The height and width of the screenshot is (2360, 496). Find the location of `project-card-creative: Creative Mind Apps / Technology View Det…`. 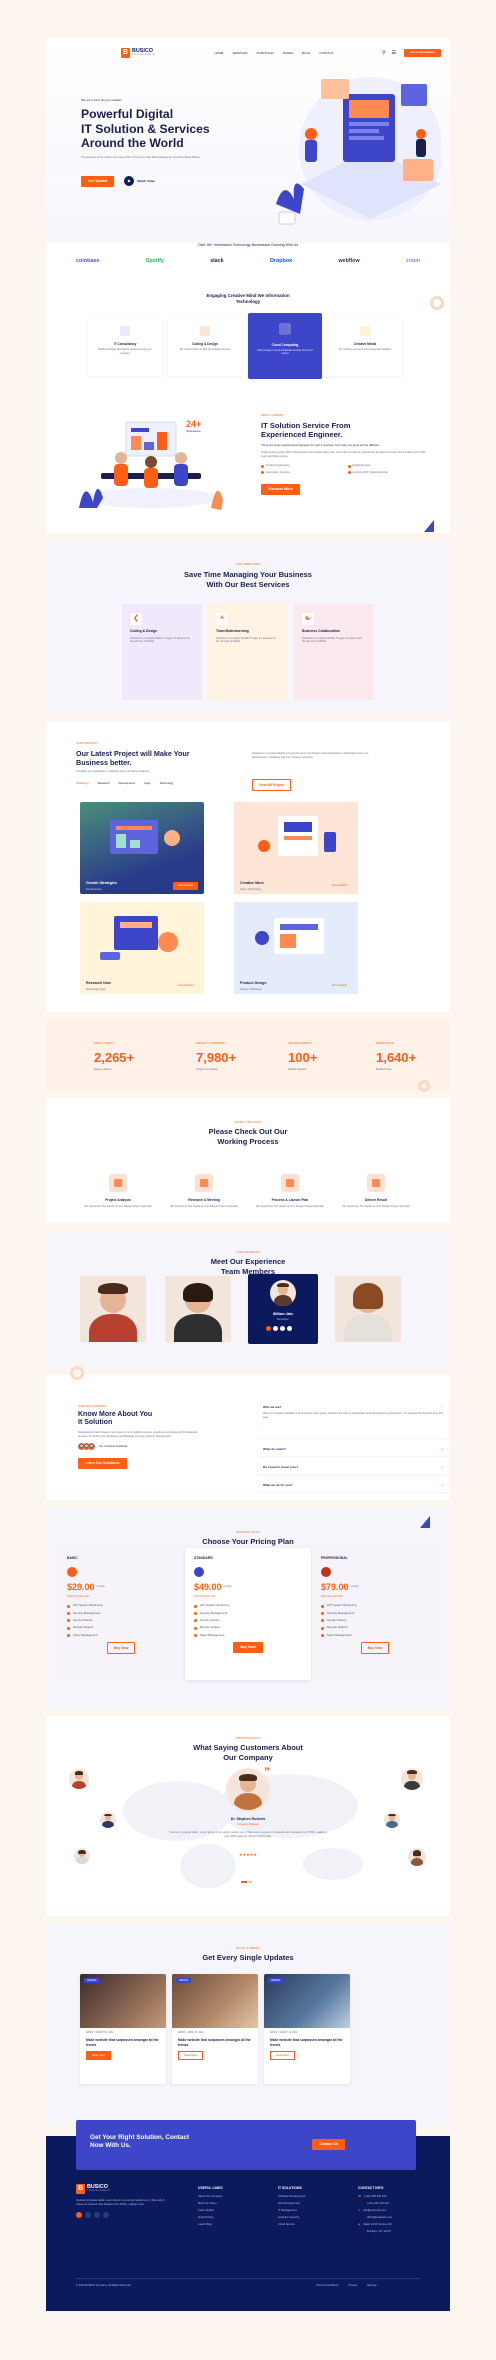

project-card-creative: Creative Mind Apps / Technology View Det… is located at coordinates (296, 848).